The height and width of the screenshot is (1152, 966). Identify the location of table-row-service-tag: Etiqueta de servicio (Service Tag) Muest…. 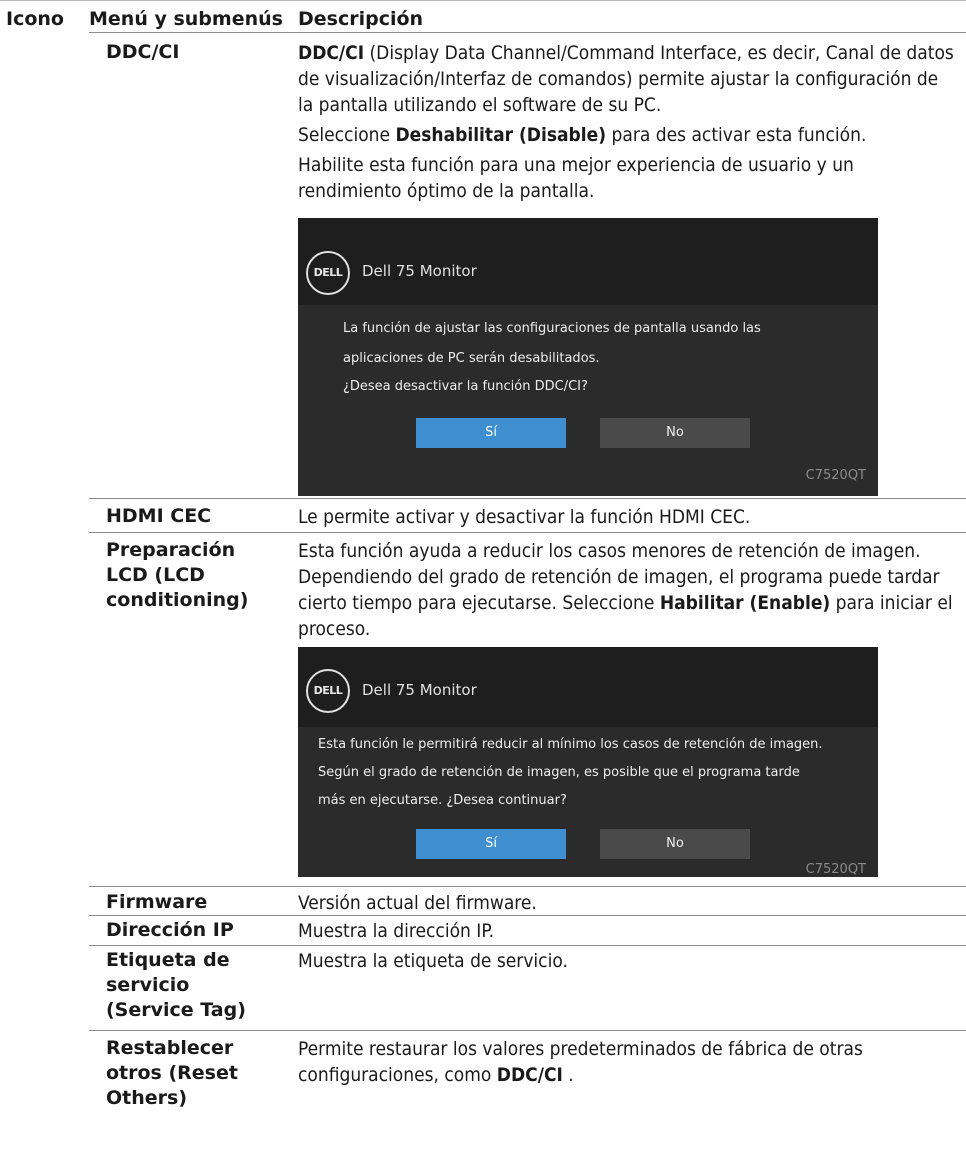
(527, 988).